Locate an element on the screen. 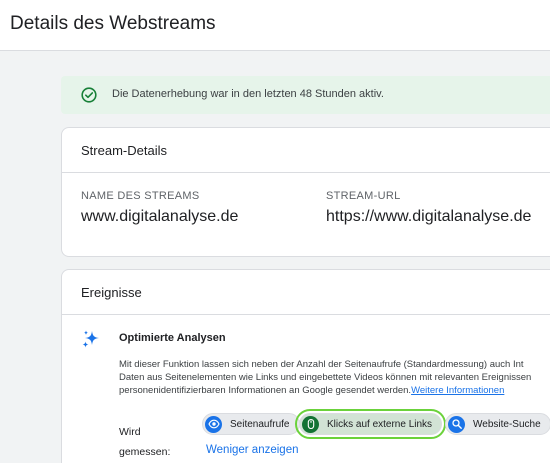 This screenshot has width=550, height=463. chip-page-views: Seitenaufrufe is located at coordinates (251, 424).